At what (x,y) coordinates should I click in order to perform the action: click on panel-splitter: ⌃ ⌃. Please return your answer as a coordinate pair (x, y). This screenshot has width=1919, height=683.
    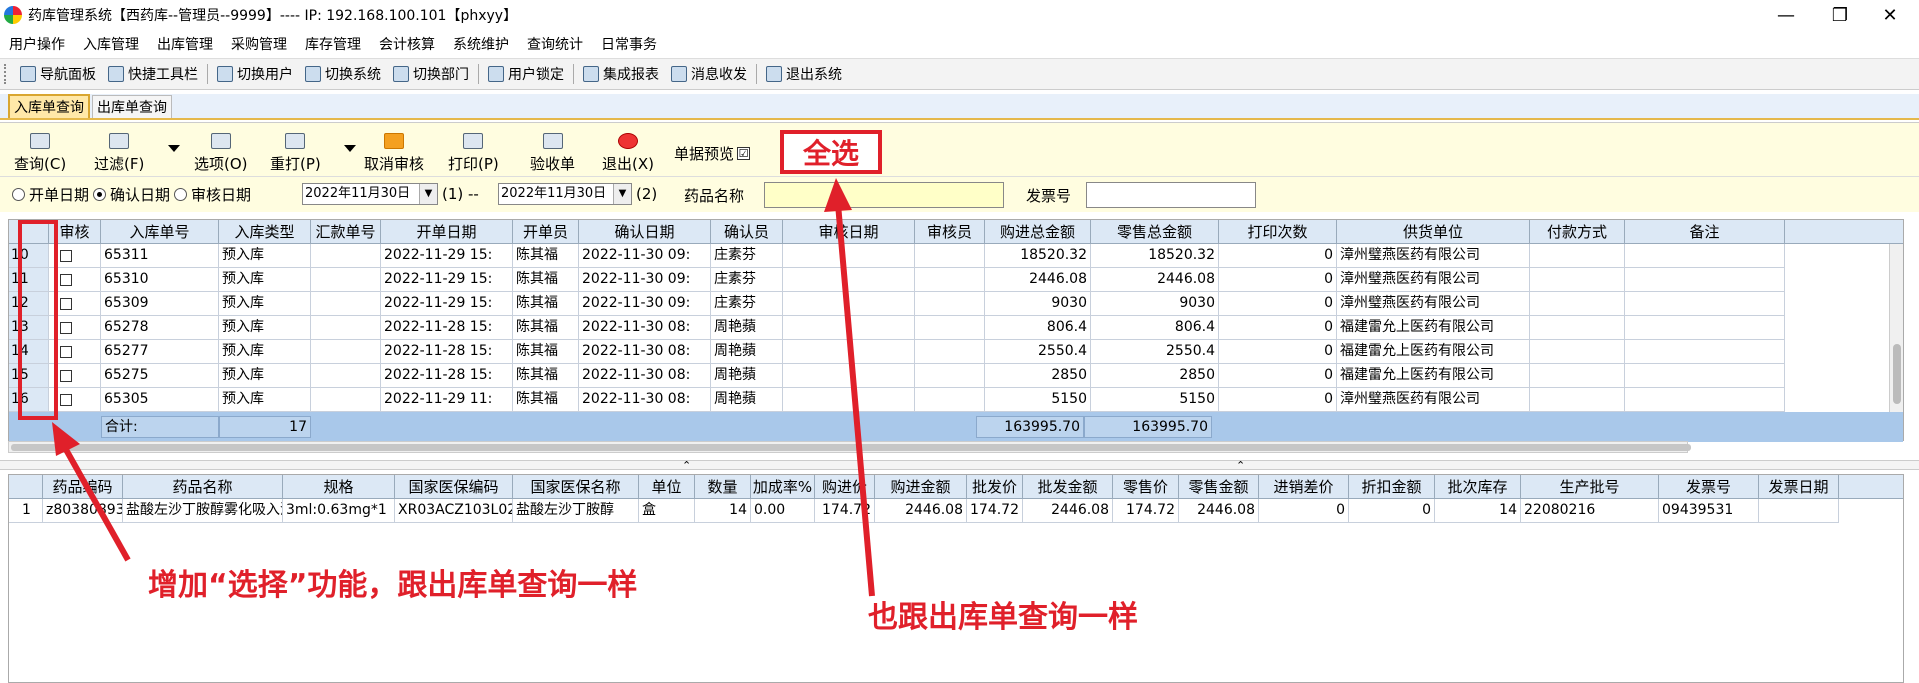
    Looking at the image, I should click on (959, 465).